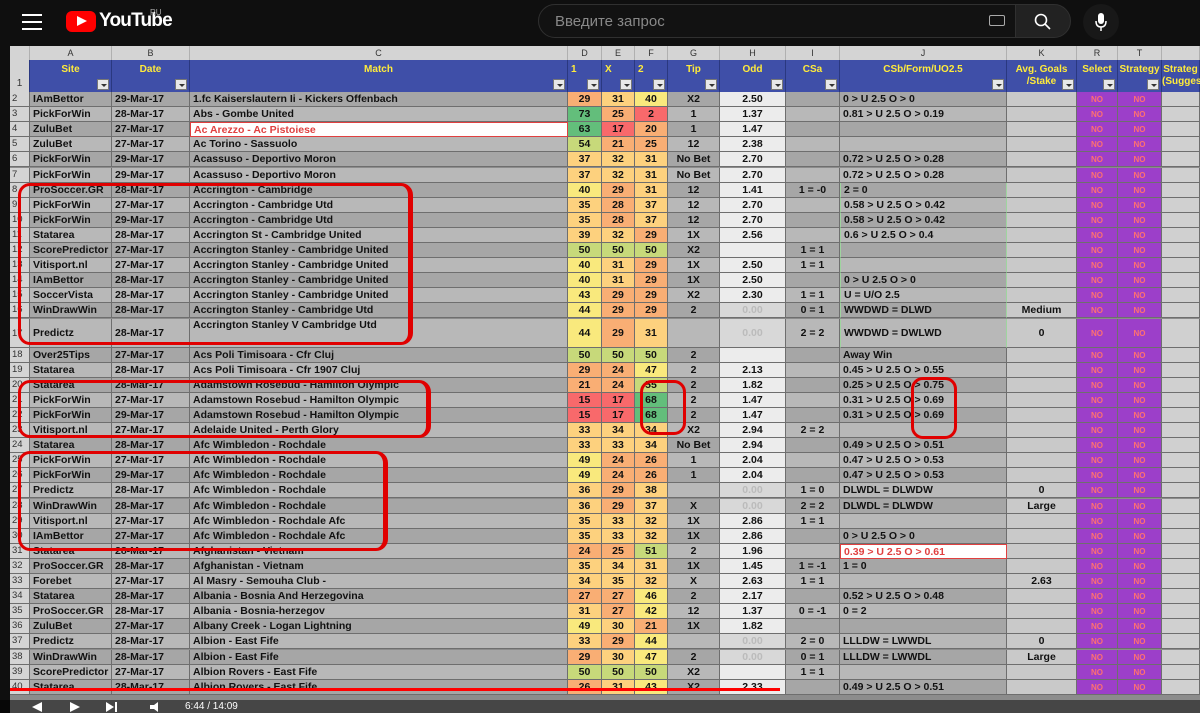  What do you see at coordinates (151, 160) in the screenshot?
I see `cell-date: 29-Mar-17` at bounding box center [151, 160].